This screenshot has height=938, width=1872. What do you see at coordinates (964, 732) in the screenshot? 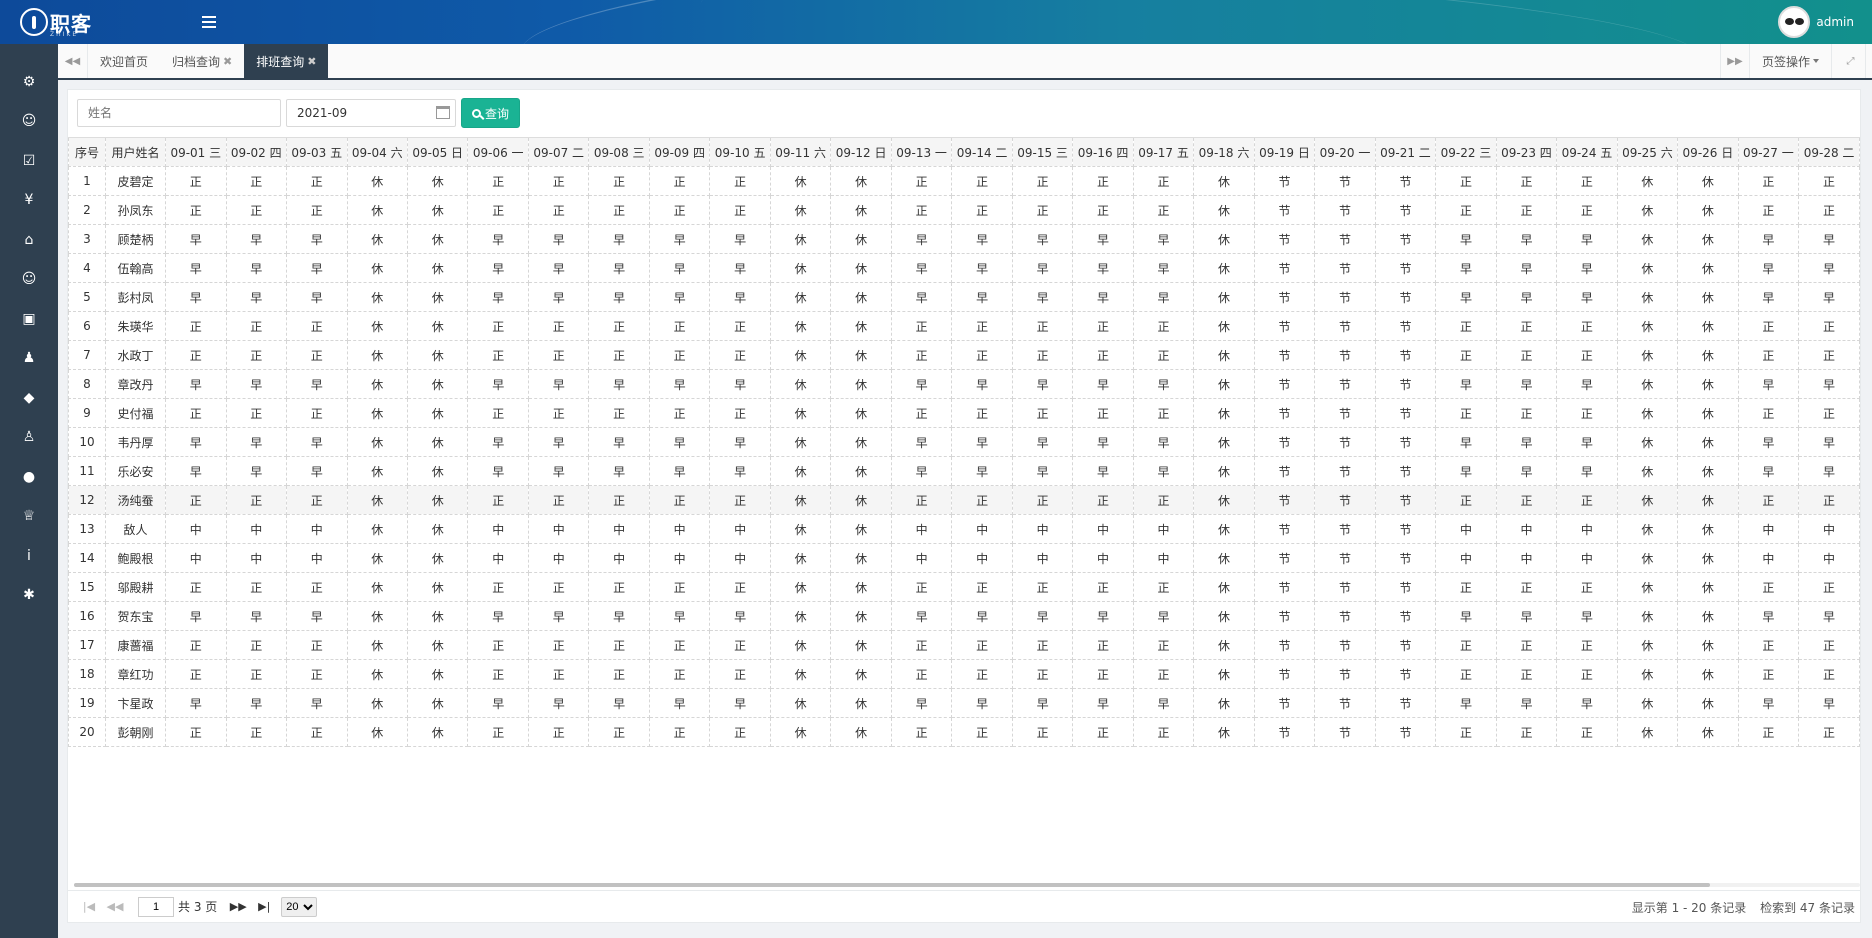
I see `table-row: 20 彭朝刚正正正休休正正正正正休休正正正正正休节节节正正正休休正正` at bounding box center [964, 732].